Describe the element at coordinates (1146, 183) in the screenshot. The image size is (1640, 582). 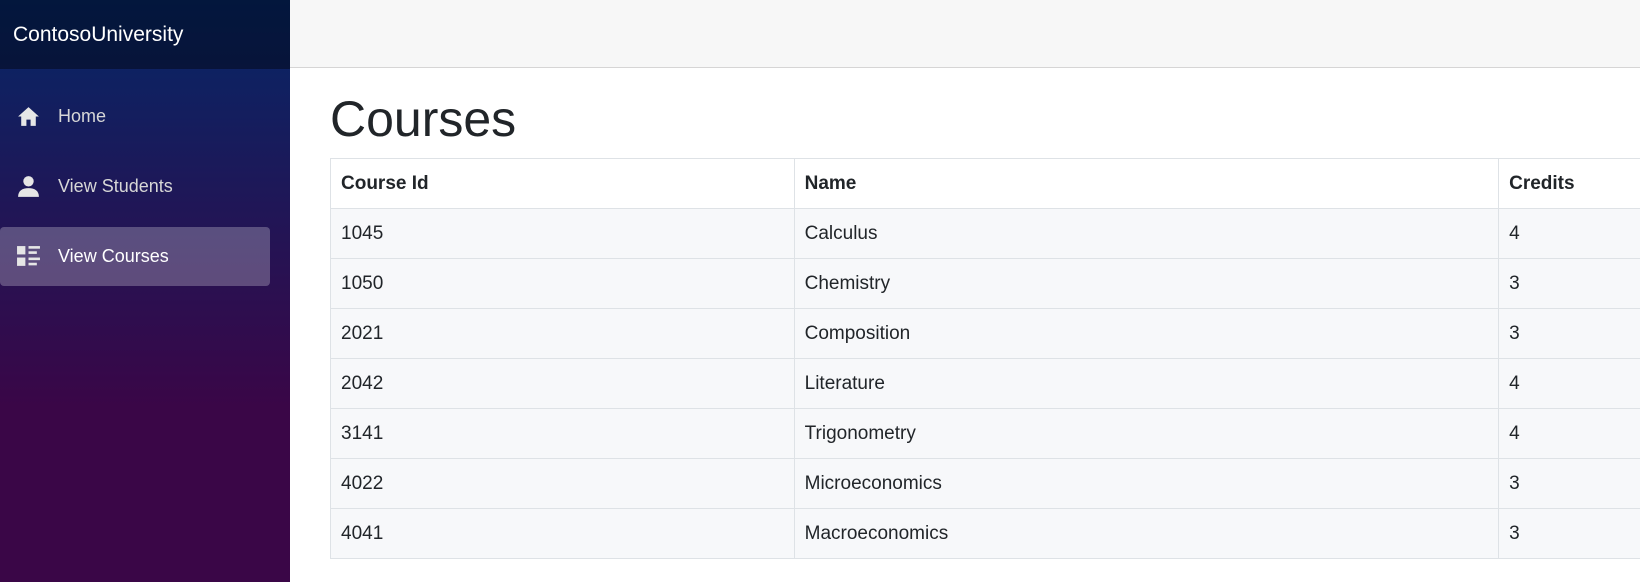
I see `column-header-name: Name` at that location.